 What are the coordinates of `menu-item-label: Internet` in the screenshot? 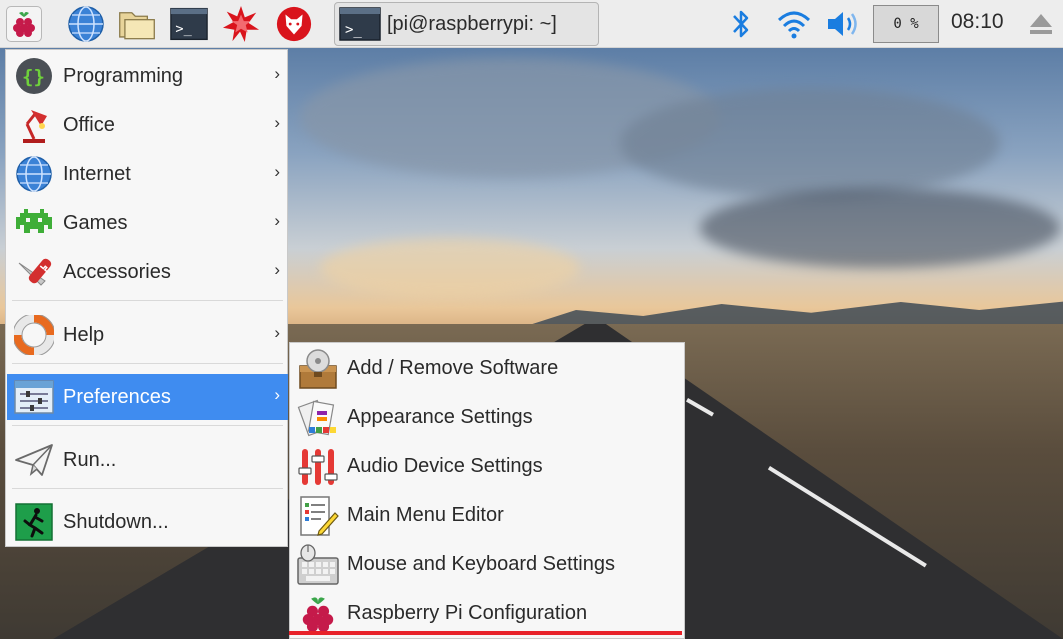 It's located at (97, 173).